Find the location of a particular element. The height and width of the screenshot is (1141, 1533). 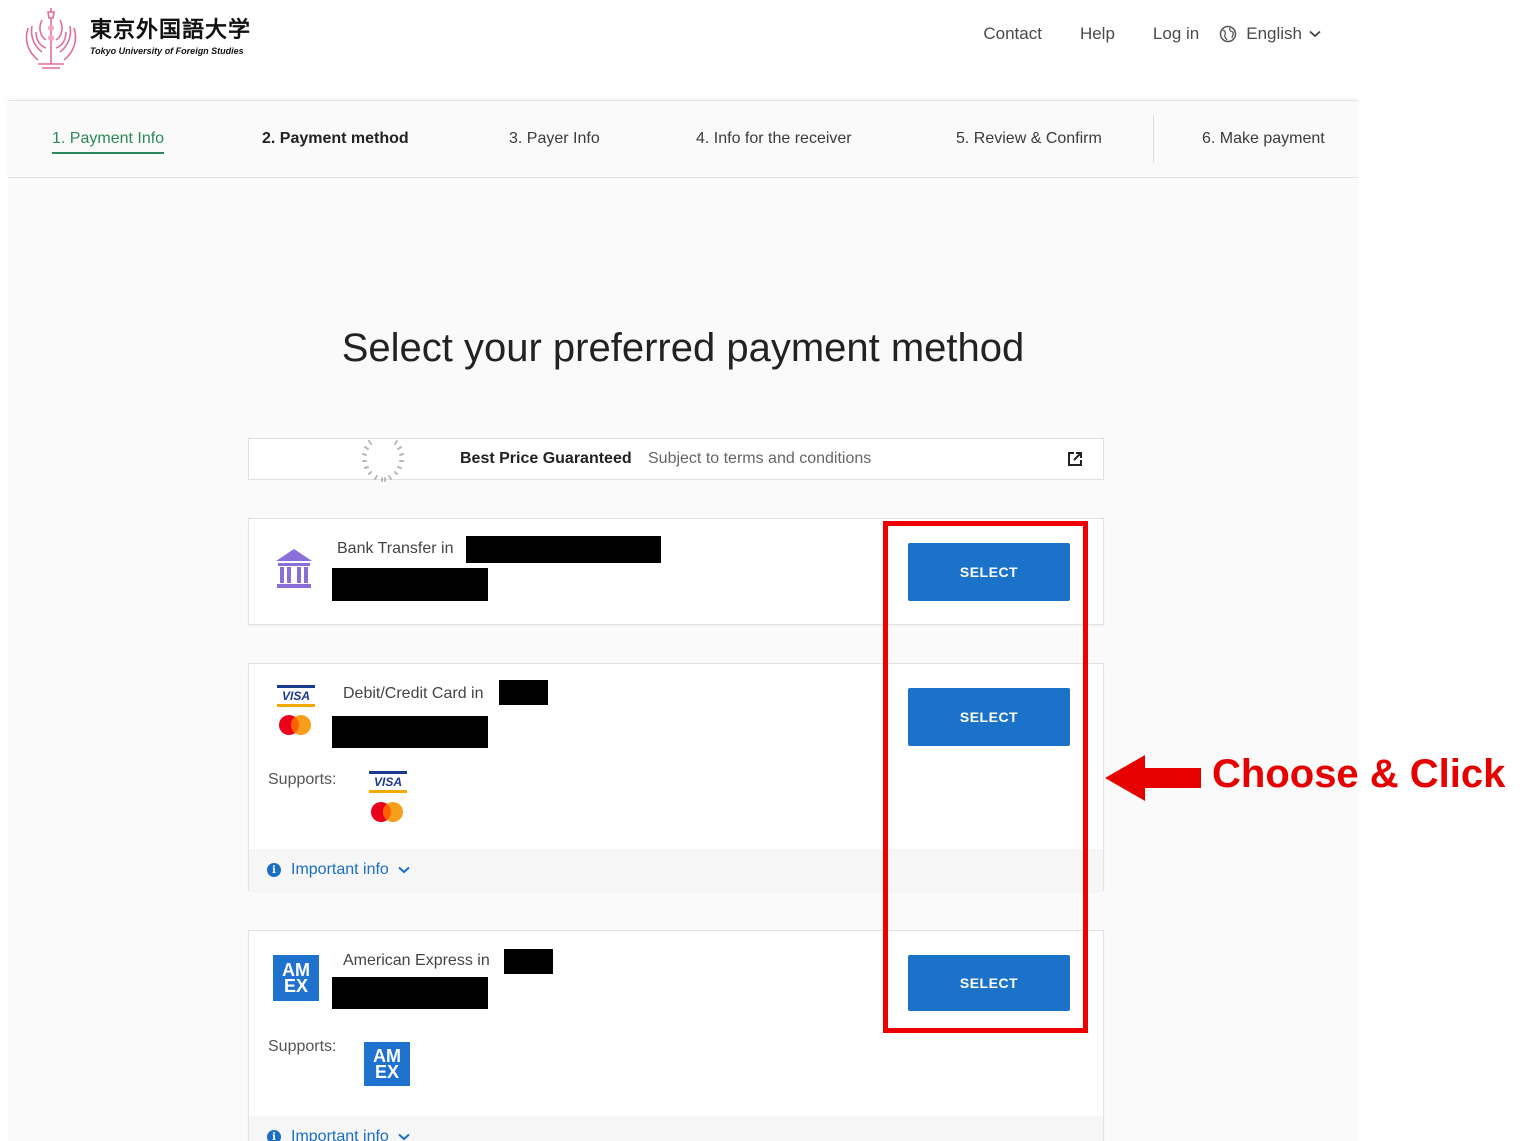

step-label: 1. Payment Info is located at coordinates (108, 138).